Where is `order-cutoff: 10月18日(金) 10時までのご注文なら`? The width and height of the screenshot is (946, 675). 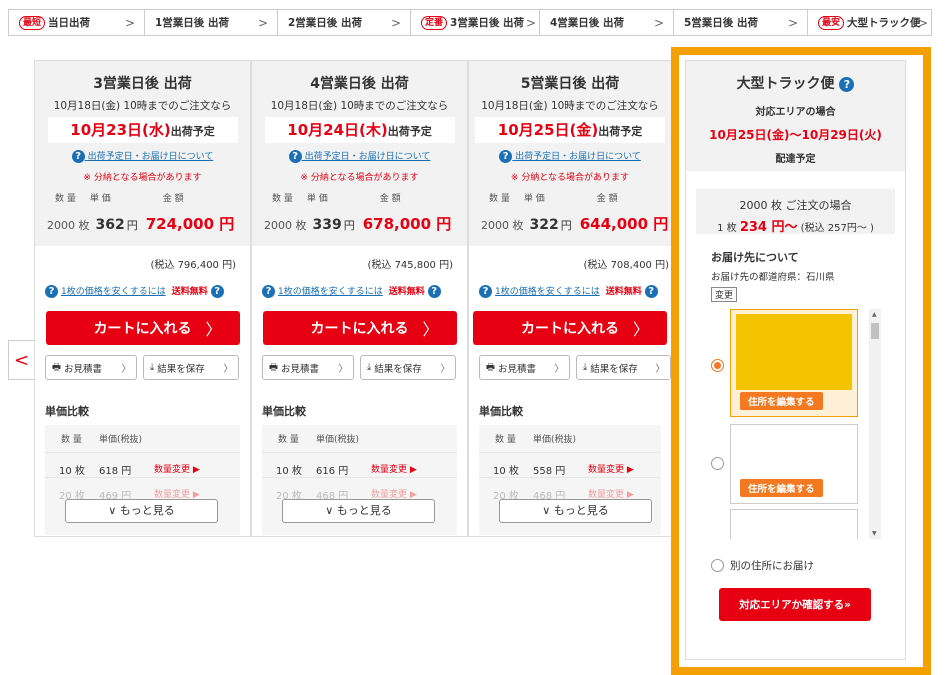 order-cutoff: 10月18日(金) 10時までのご注文なら is located at coordinates (359, 106).